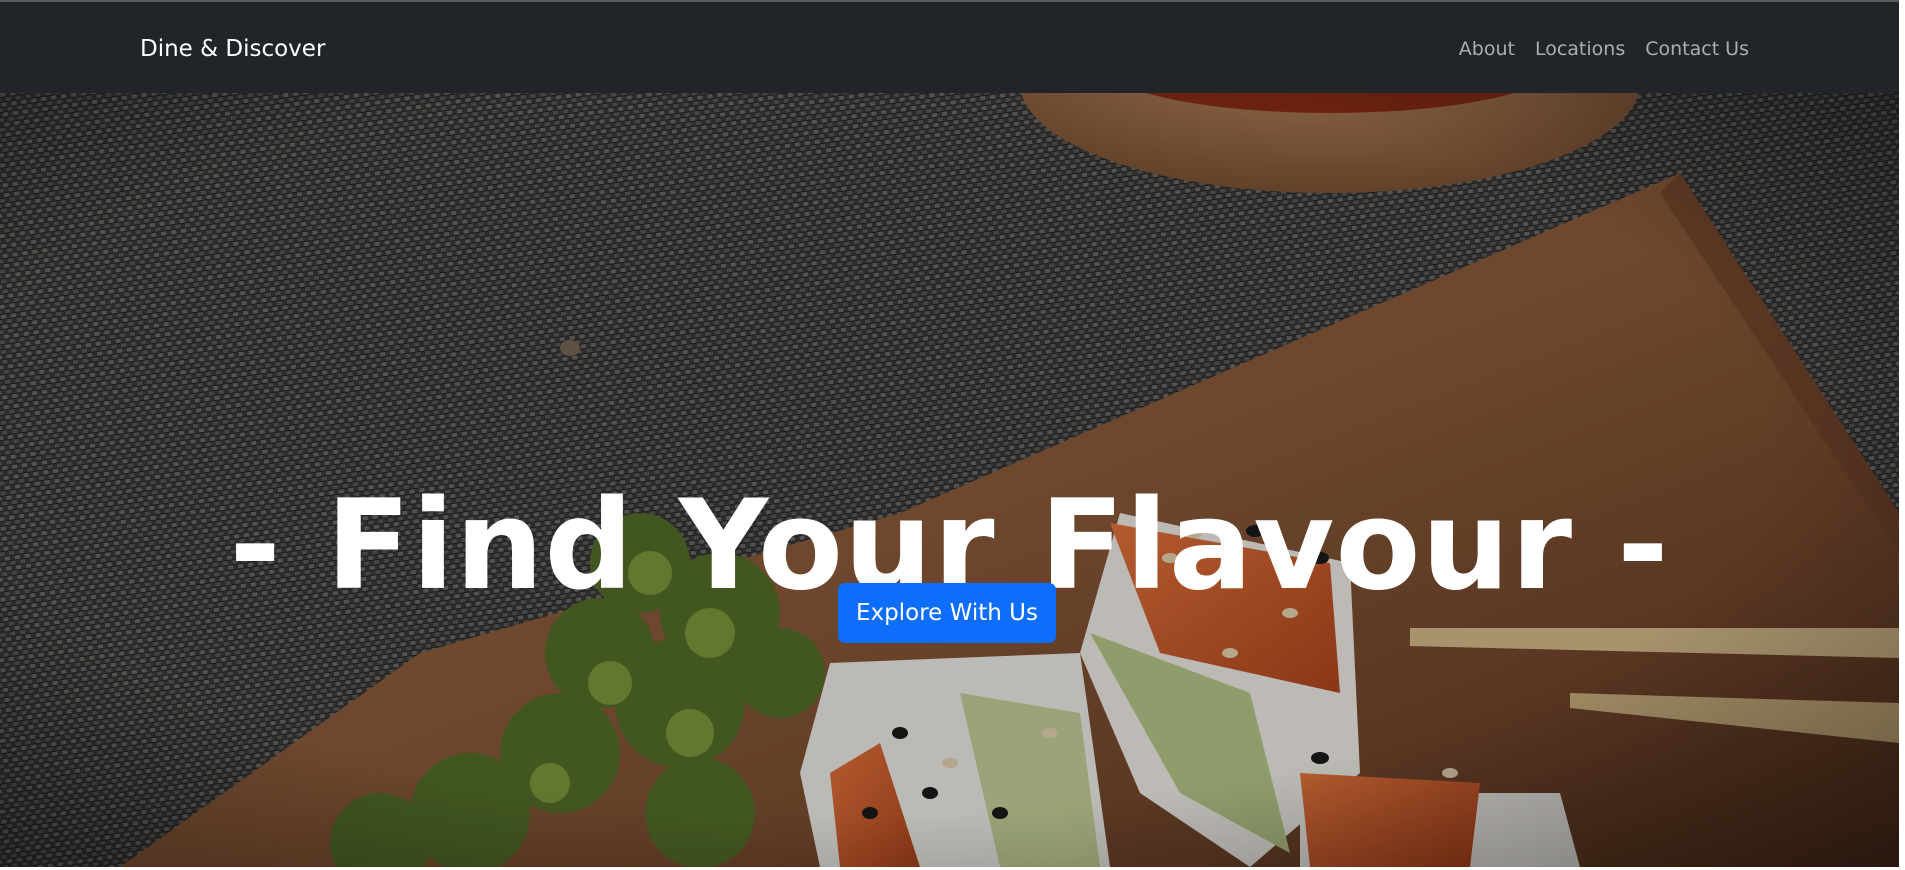  I want to click on scrollbar-track, so click(1902, 435).